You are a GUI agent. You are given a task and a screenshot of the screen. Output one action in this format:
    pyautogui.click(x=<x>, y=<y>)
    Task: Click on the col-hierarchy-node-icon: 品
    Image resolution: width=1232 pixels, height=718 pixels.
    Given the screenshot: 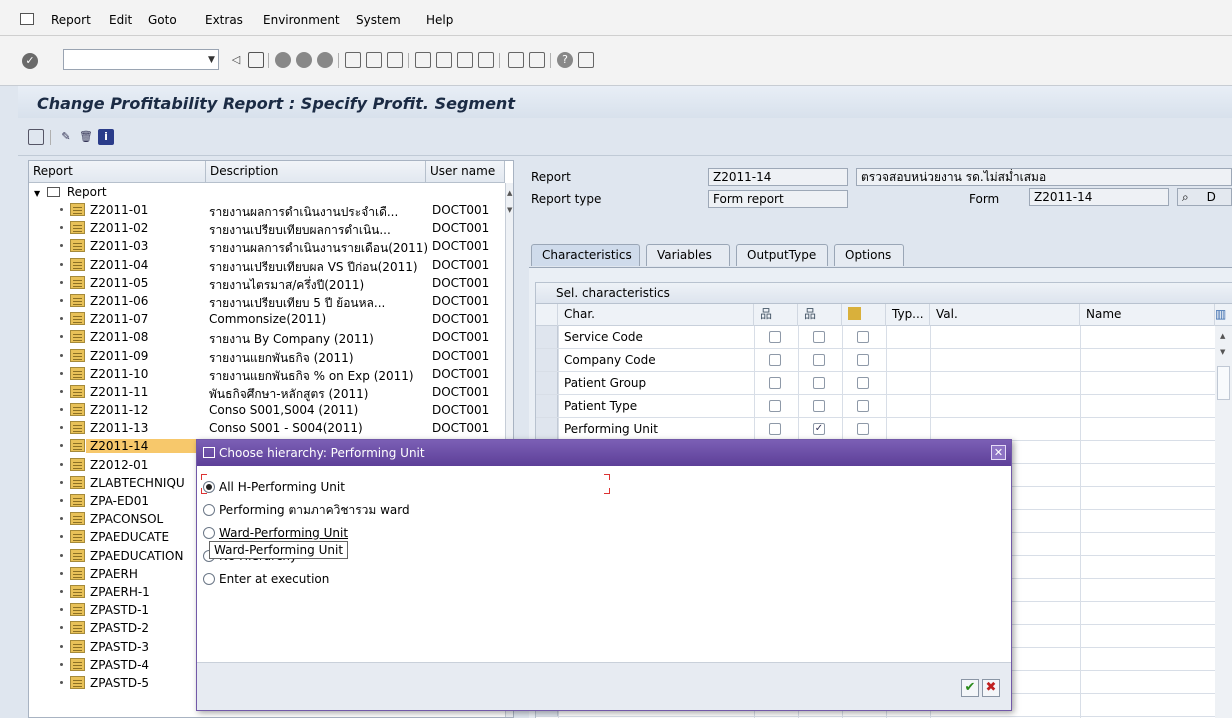 What is the action you would take?
    pyautogui.click(x=820, y=315)
    